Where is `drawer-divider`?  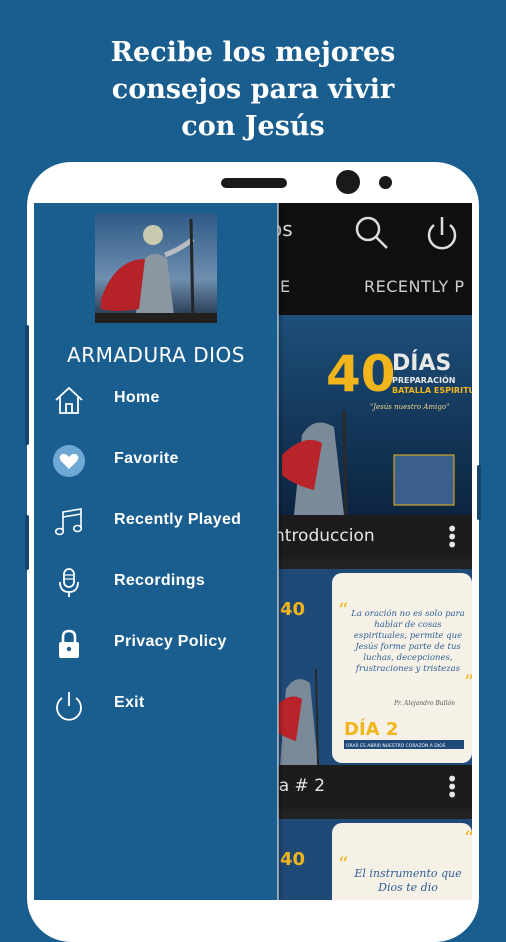 drawer-divider is located at coordinates (278, 551).